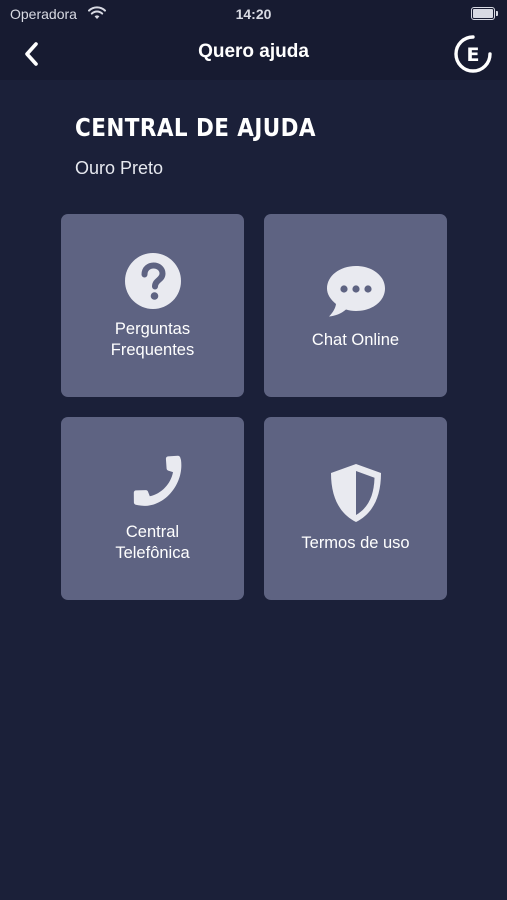  What do you see at coordinates (152, 542) in the screenshot?
I see `phone-support-tile-label: Central Telefônica` at bounding box center [152, 542].